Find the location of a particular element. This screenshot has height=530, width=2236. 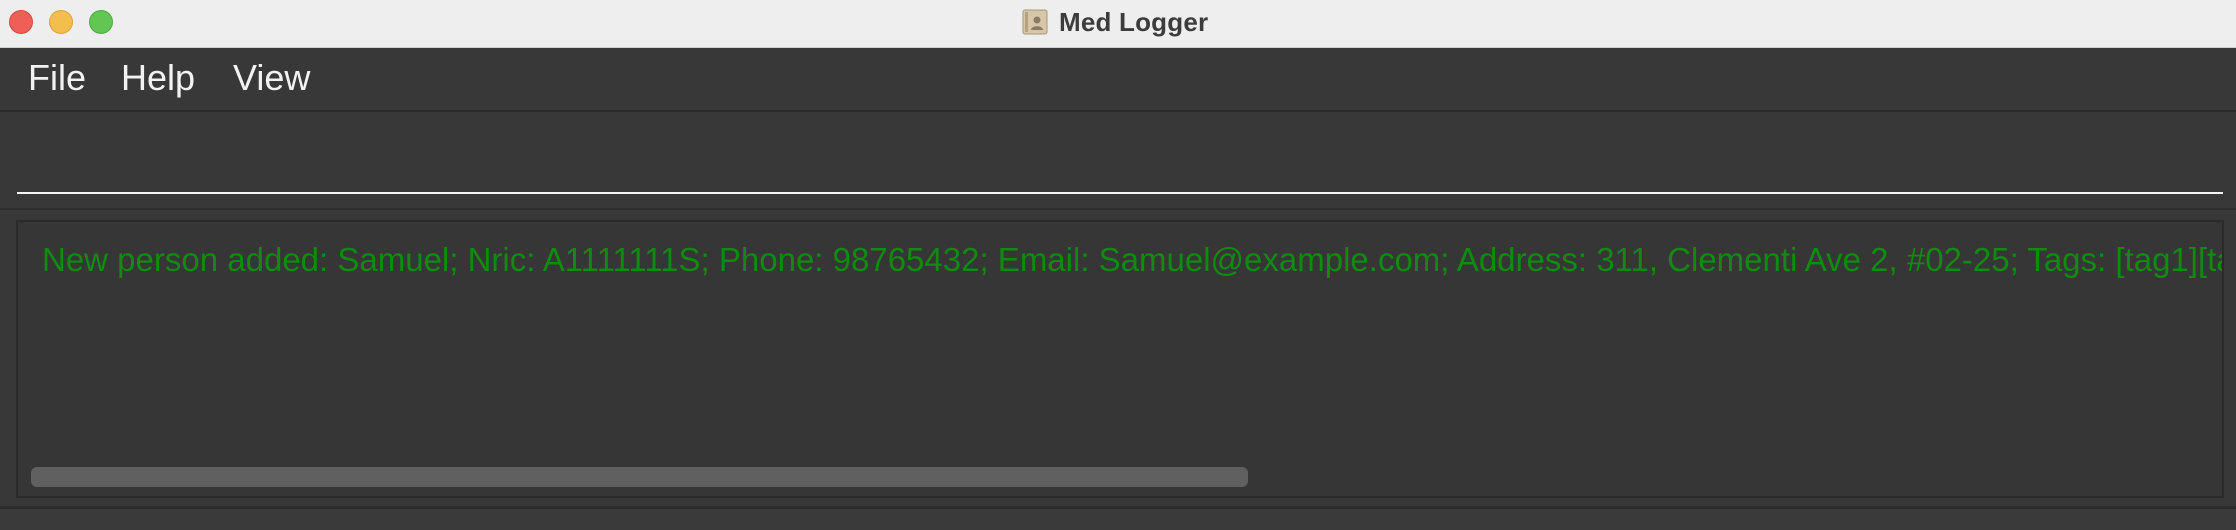

horizontal-scrollbar-thumb is located at coordinates (639, 477).